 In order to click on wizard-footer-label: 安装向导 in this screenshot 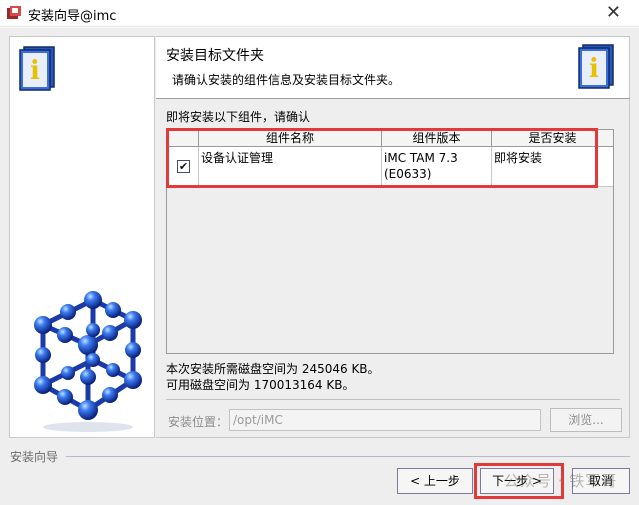, I will do `click(34, 457)`.